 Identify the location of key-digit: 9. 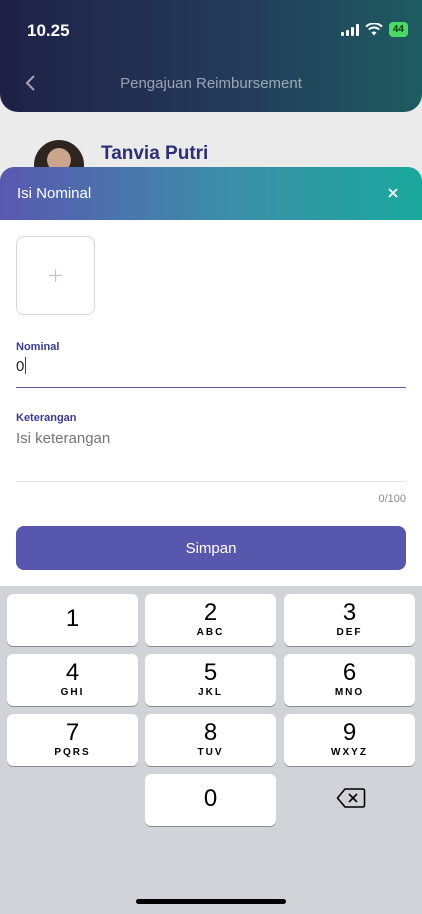
(349, 732).